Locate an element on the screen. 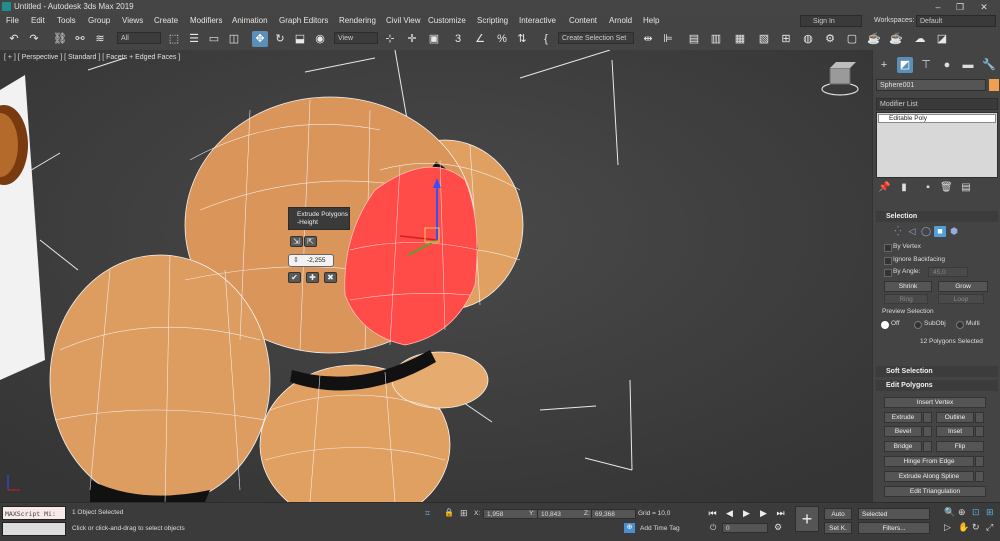 The height and width of the screenshot is (541, 1000). unlink-icon: ⚯ is located at coordinates (80, 39).